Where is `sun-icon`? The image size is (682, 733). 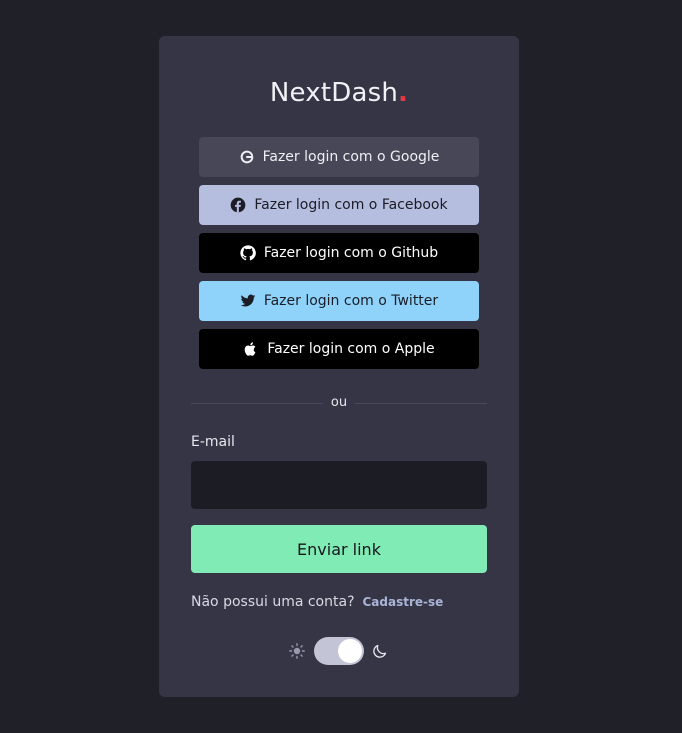
sun-icon is located at coordinates (297, 651).